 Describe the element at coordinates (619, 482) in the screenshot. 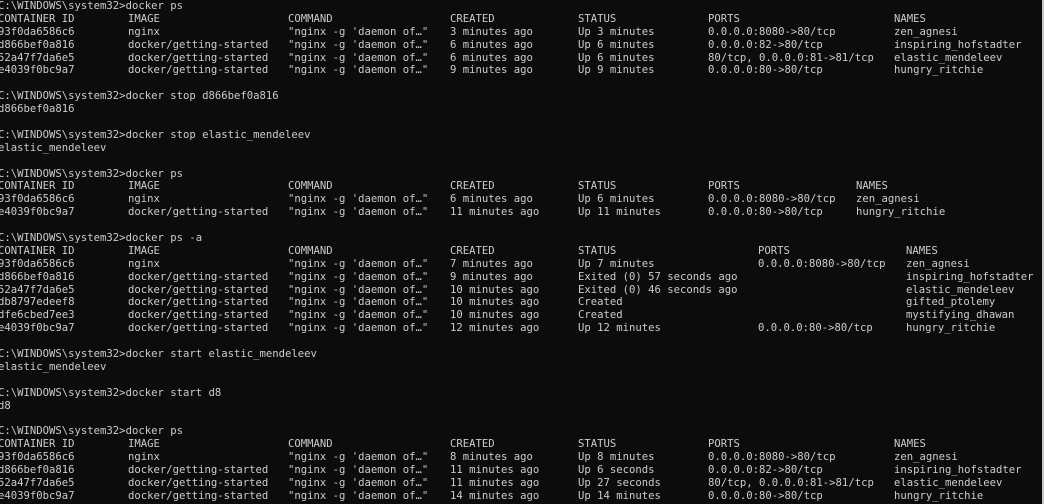

I see `cell-status: Up 27 seconds` at that location.